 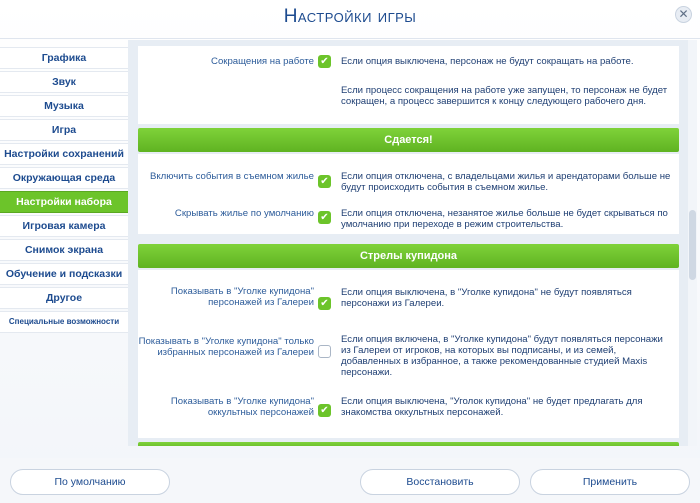 What do you see at coordinates (64, 130) in the screenshot?
I see `sidebar-item-game: Игра` at bounding box center [64, 130].